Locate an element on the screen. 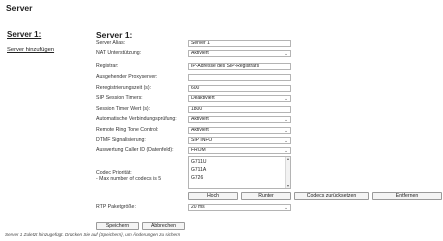 The width and height of the screenshot is (443, 241). registrar-value: IP-Adresse des SIP-Registrars is located at coordinates (225, 66).